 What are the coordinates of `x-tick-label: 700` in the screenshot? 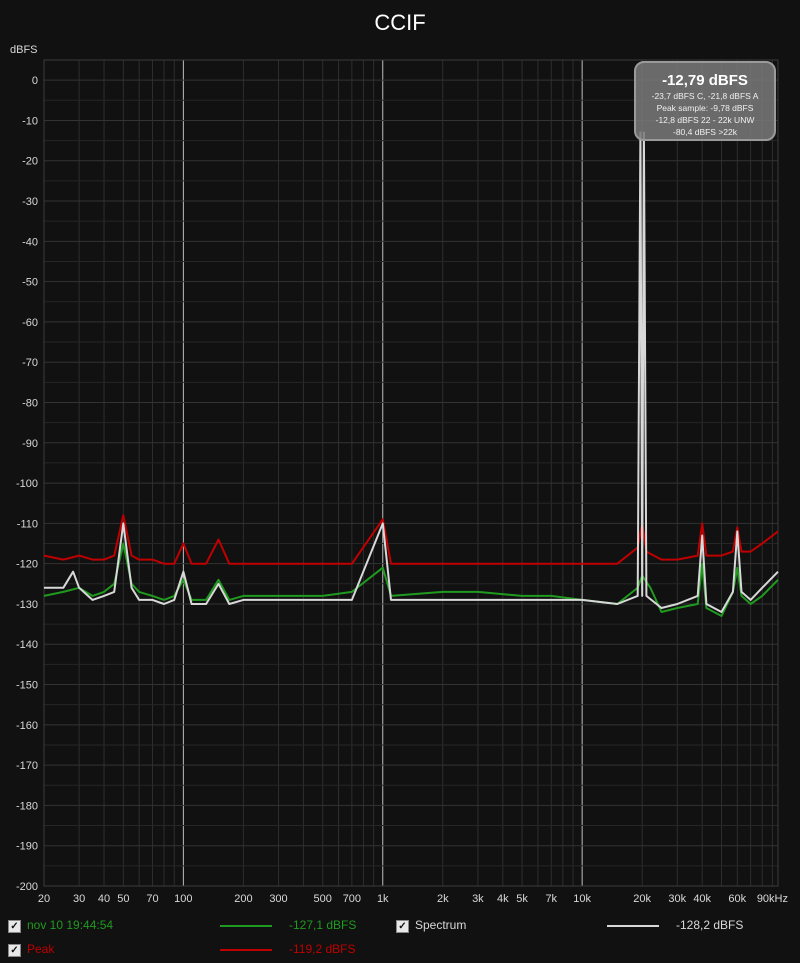 It's located at (352, 899).